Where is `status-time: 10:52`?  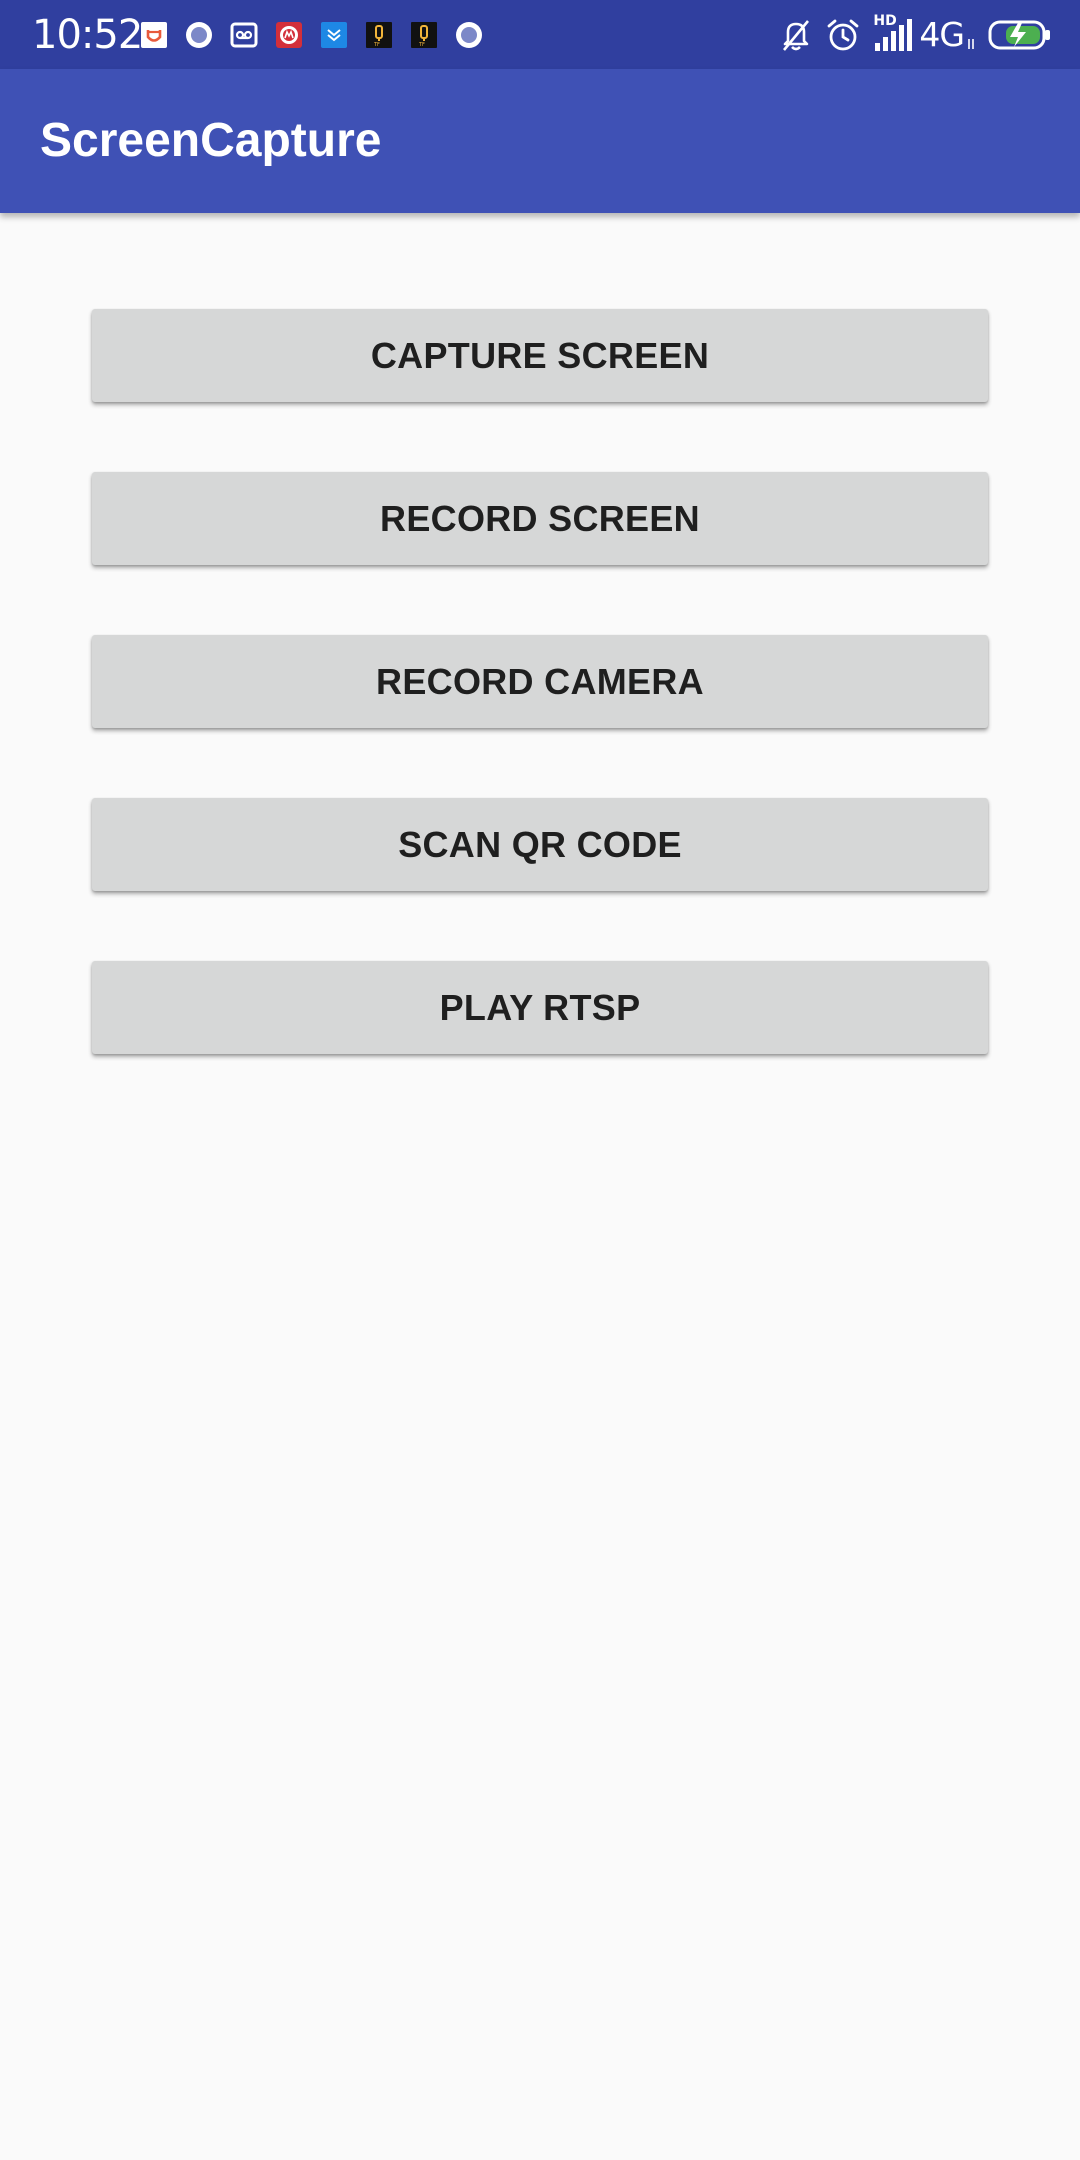
status-time: 10:52 is located at coordinates (87, 35).